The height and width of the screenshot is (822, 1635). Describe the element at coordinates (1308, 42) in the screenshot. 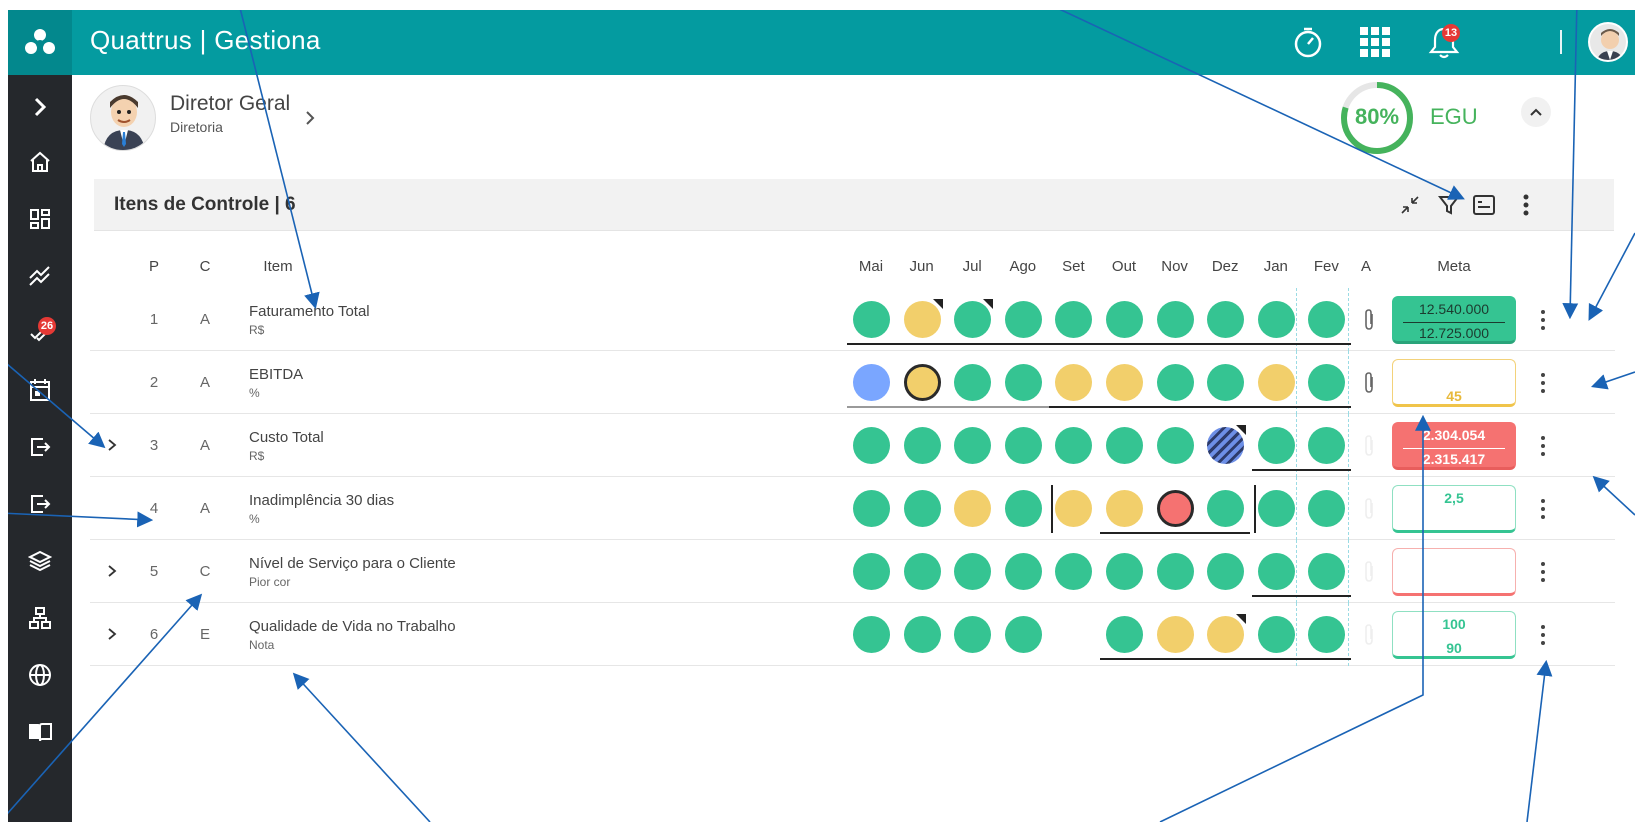

I see `stopwatch-button` at that location.